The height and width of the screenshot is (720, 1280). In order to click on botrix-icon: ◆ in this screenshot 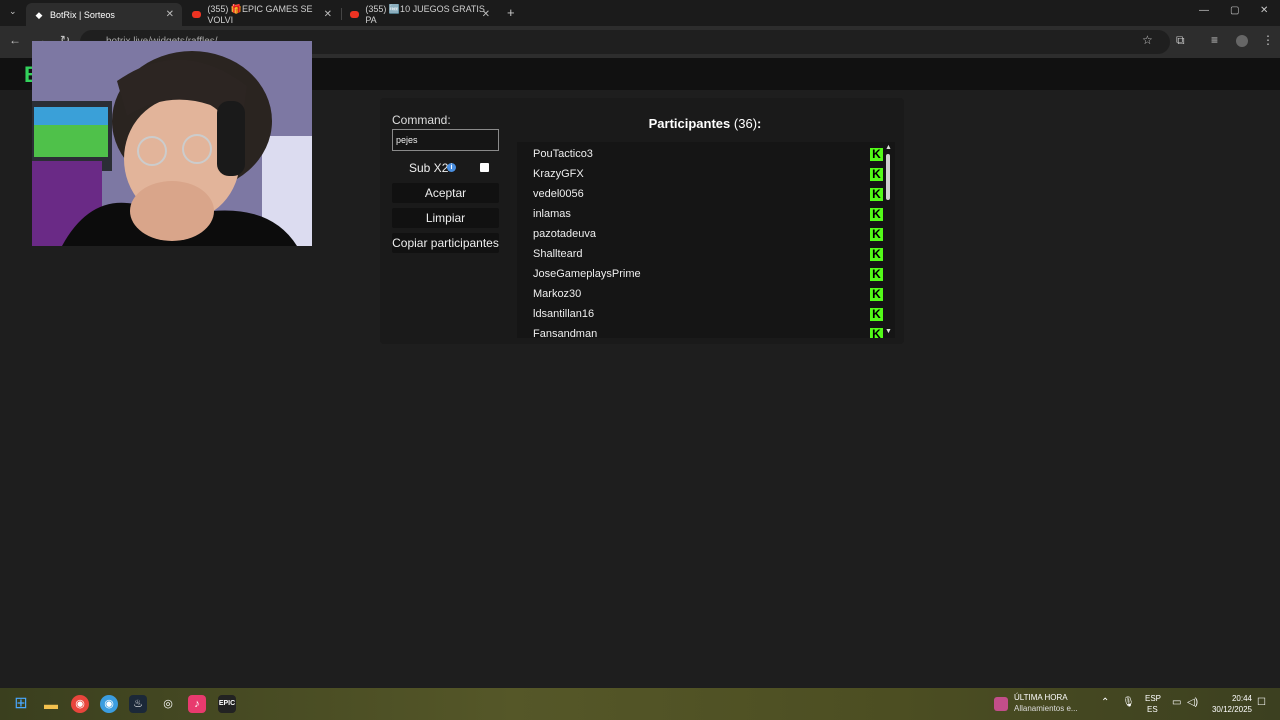, I will do `click(39, 14)`.